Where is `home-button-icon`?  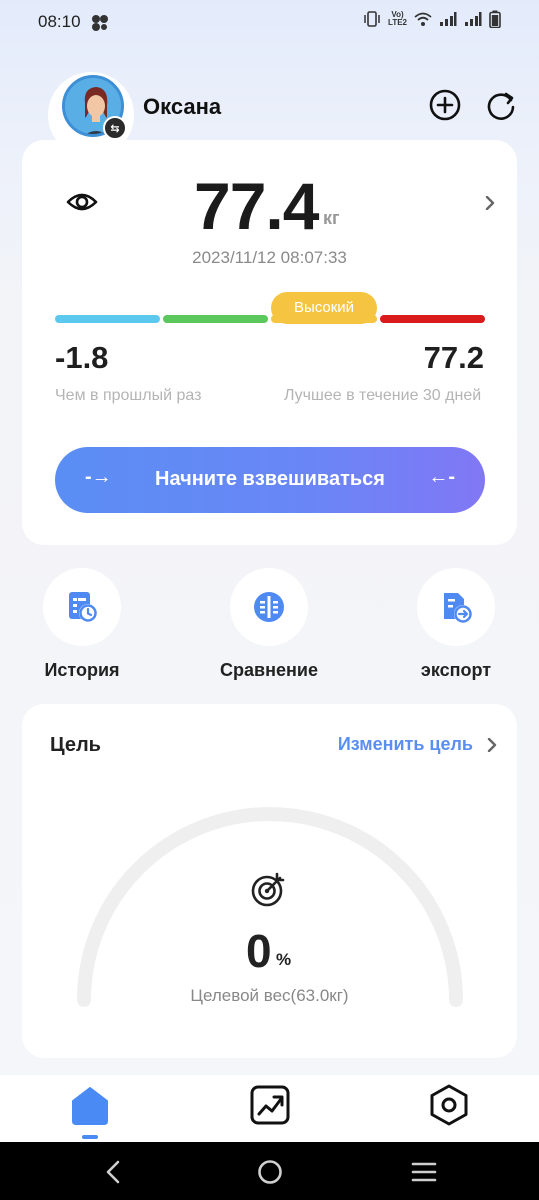 home-button-icon is located at coordinates (270, 1172).